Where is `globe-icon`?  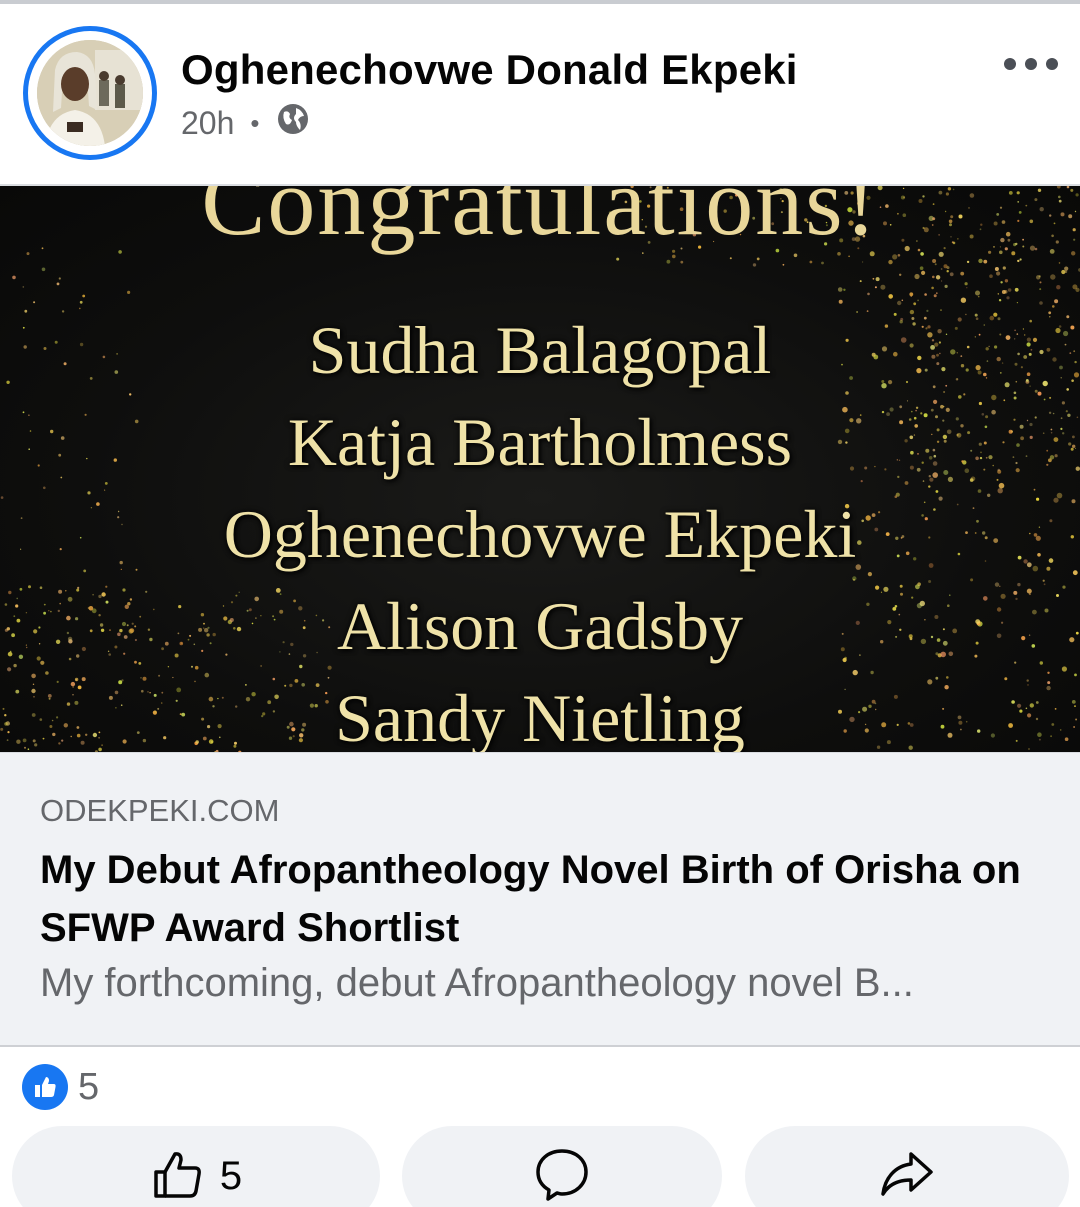
globe-icon is located at coordinates (293, 123).